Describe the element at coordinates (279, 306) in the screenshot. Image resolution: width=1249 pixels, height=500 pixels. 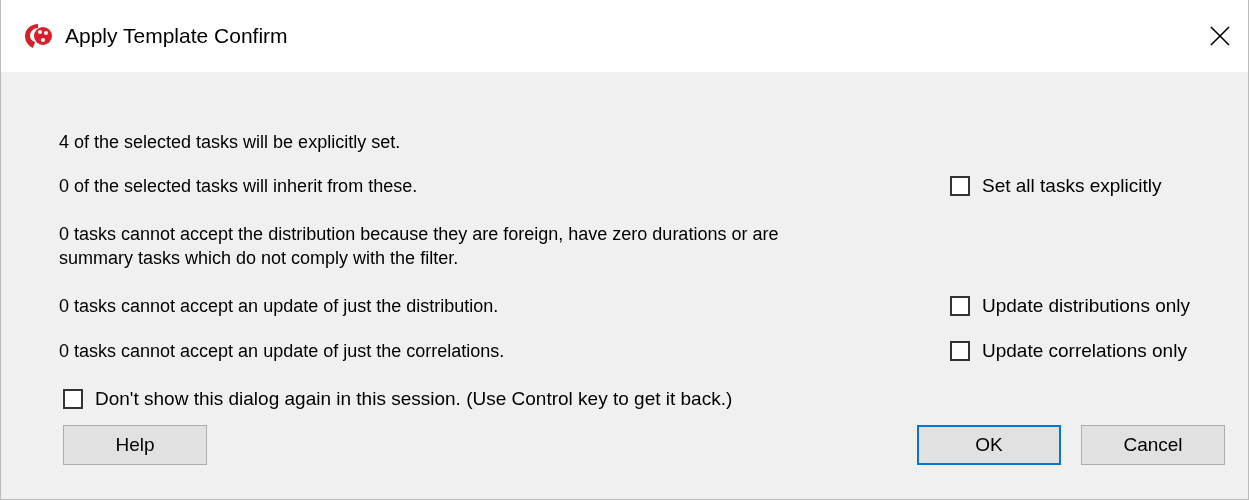
I see `message-text: 0 tasks cannot accept an update of just the distribution.` at that location.